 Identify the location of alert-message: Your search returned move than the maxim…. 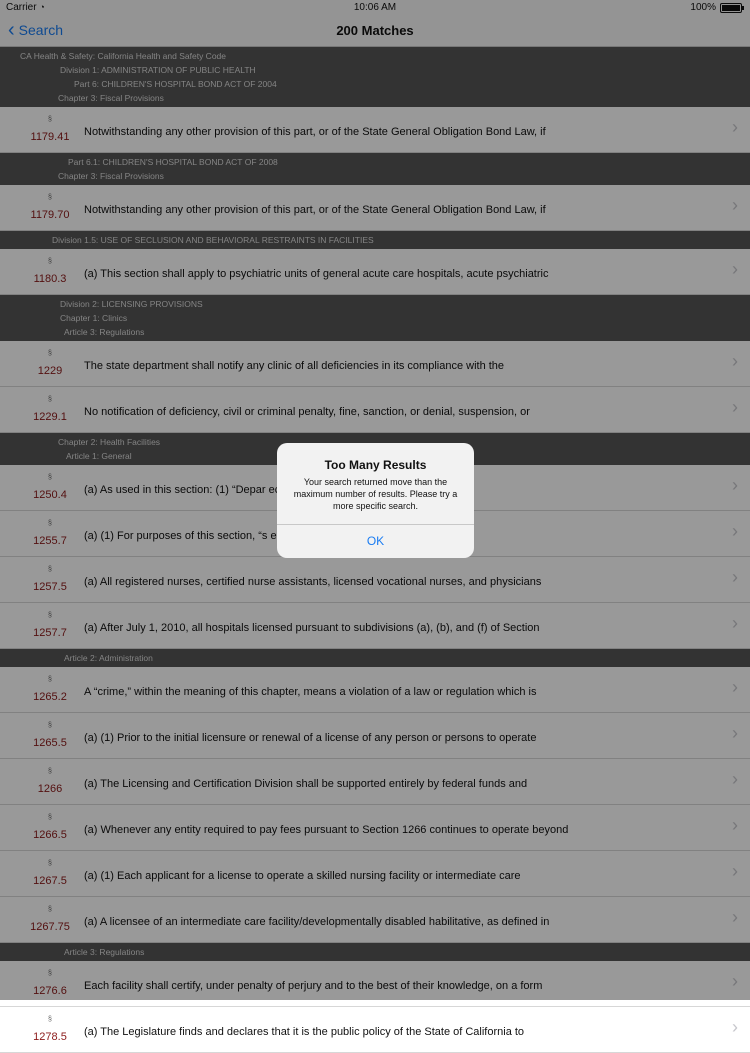
(375, 494).